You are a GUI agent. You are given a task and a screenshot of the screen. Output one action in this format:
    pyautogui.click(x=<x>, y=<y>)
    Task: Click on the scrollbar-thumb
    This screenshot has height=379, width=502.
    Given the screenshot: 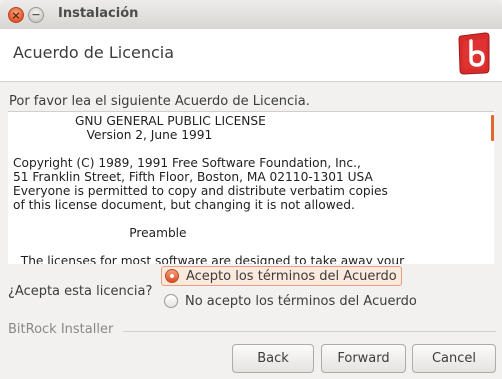 What is the action you would take?
    pyautogui.click(x=492, y=128)
    